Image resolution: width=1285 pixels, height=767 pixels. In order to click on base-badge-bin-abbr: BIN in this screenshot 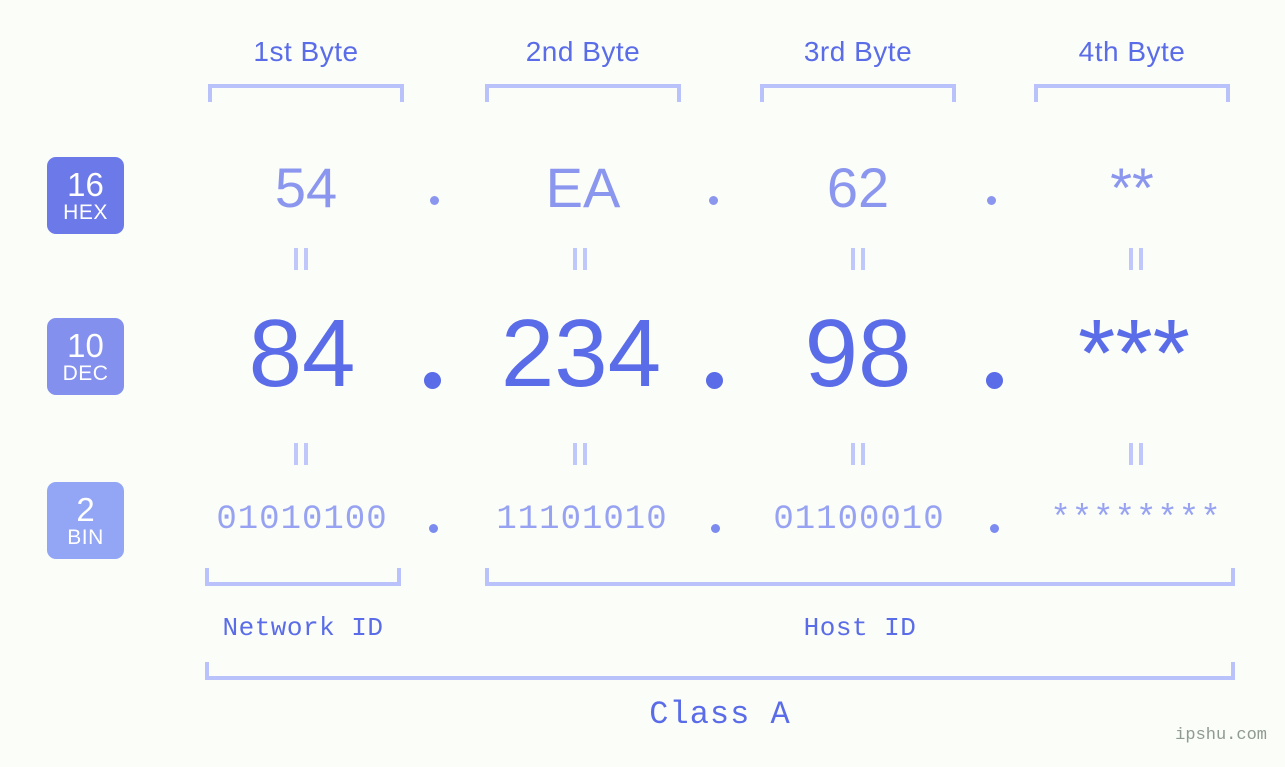, I will do `click(85, 537)`.